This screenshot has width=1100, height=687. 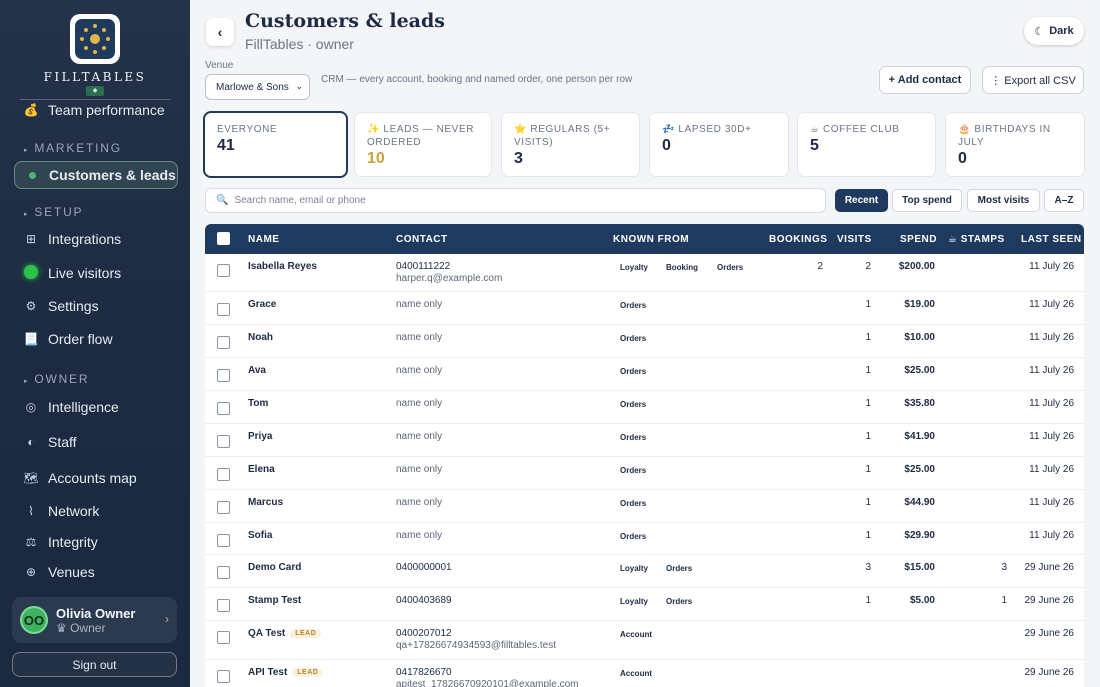 What do you see at coordinates (257, 87) in the screenshot?
I see `venue-select: Marlowe & Sons ⌄` at bounding box center [257, 87].